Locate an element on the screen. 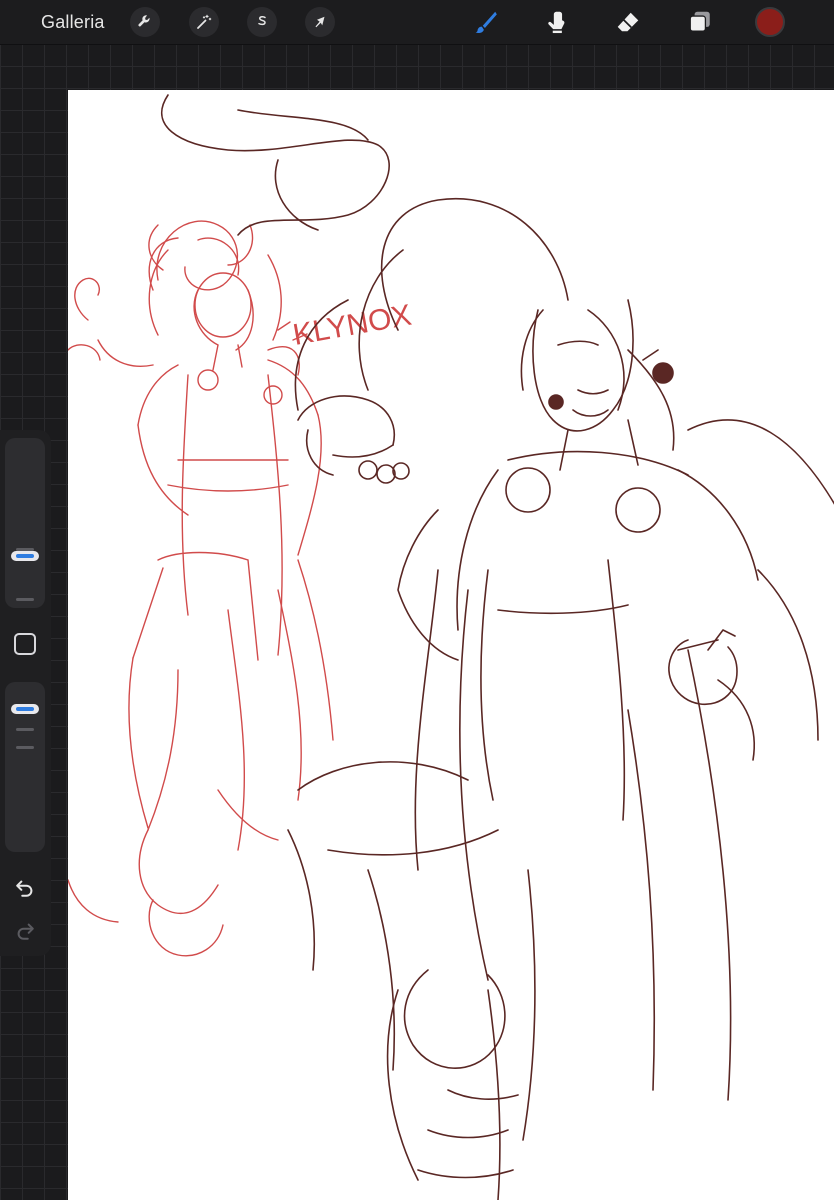 The width and height of the screenshot is (834, 1200). smudge-button is located at coordinates (556, 22).